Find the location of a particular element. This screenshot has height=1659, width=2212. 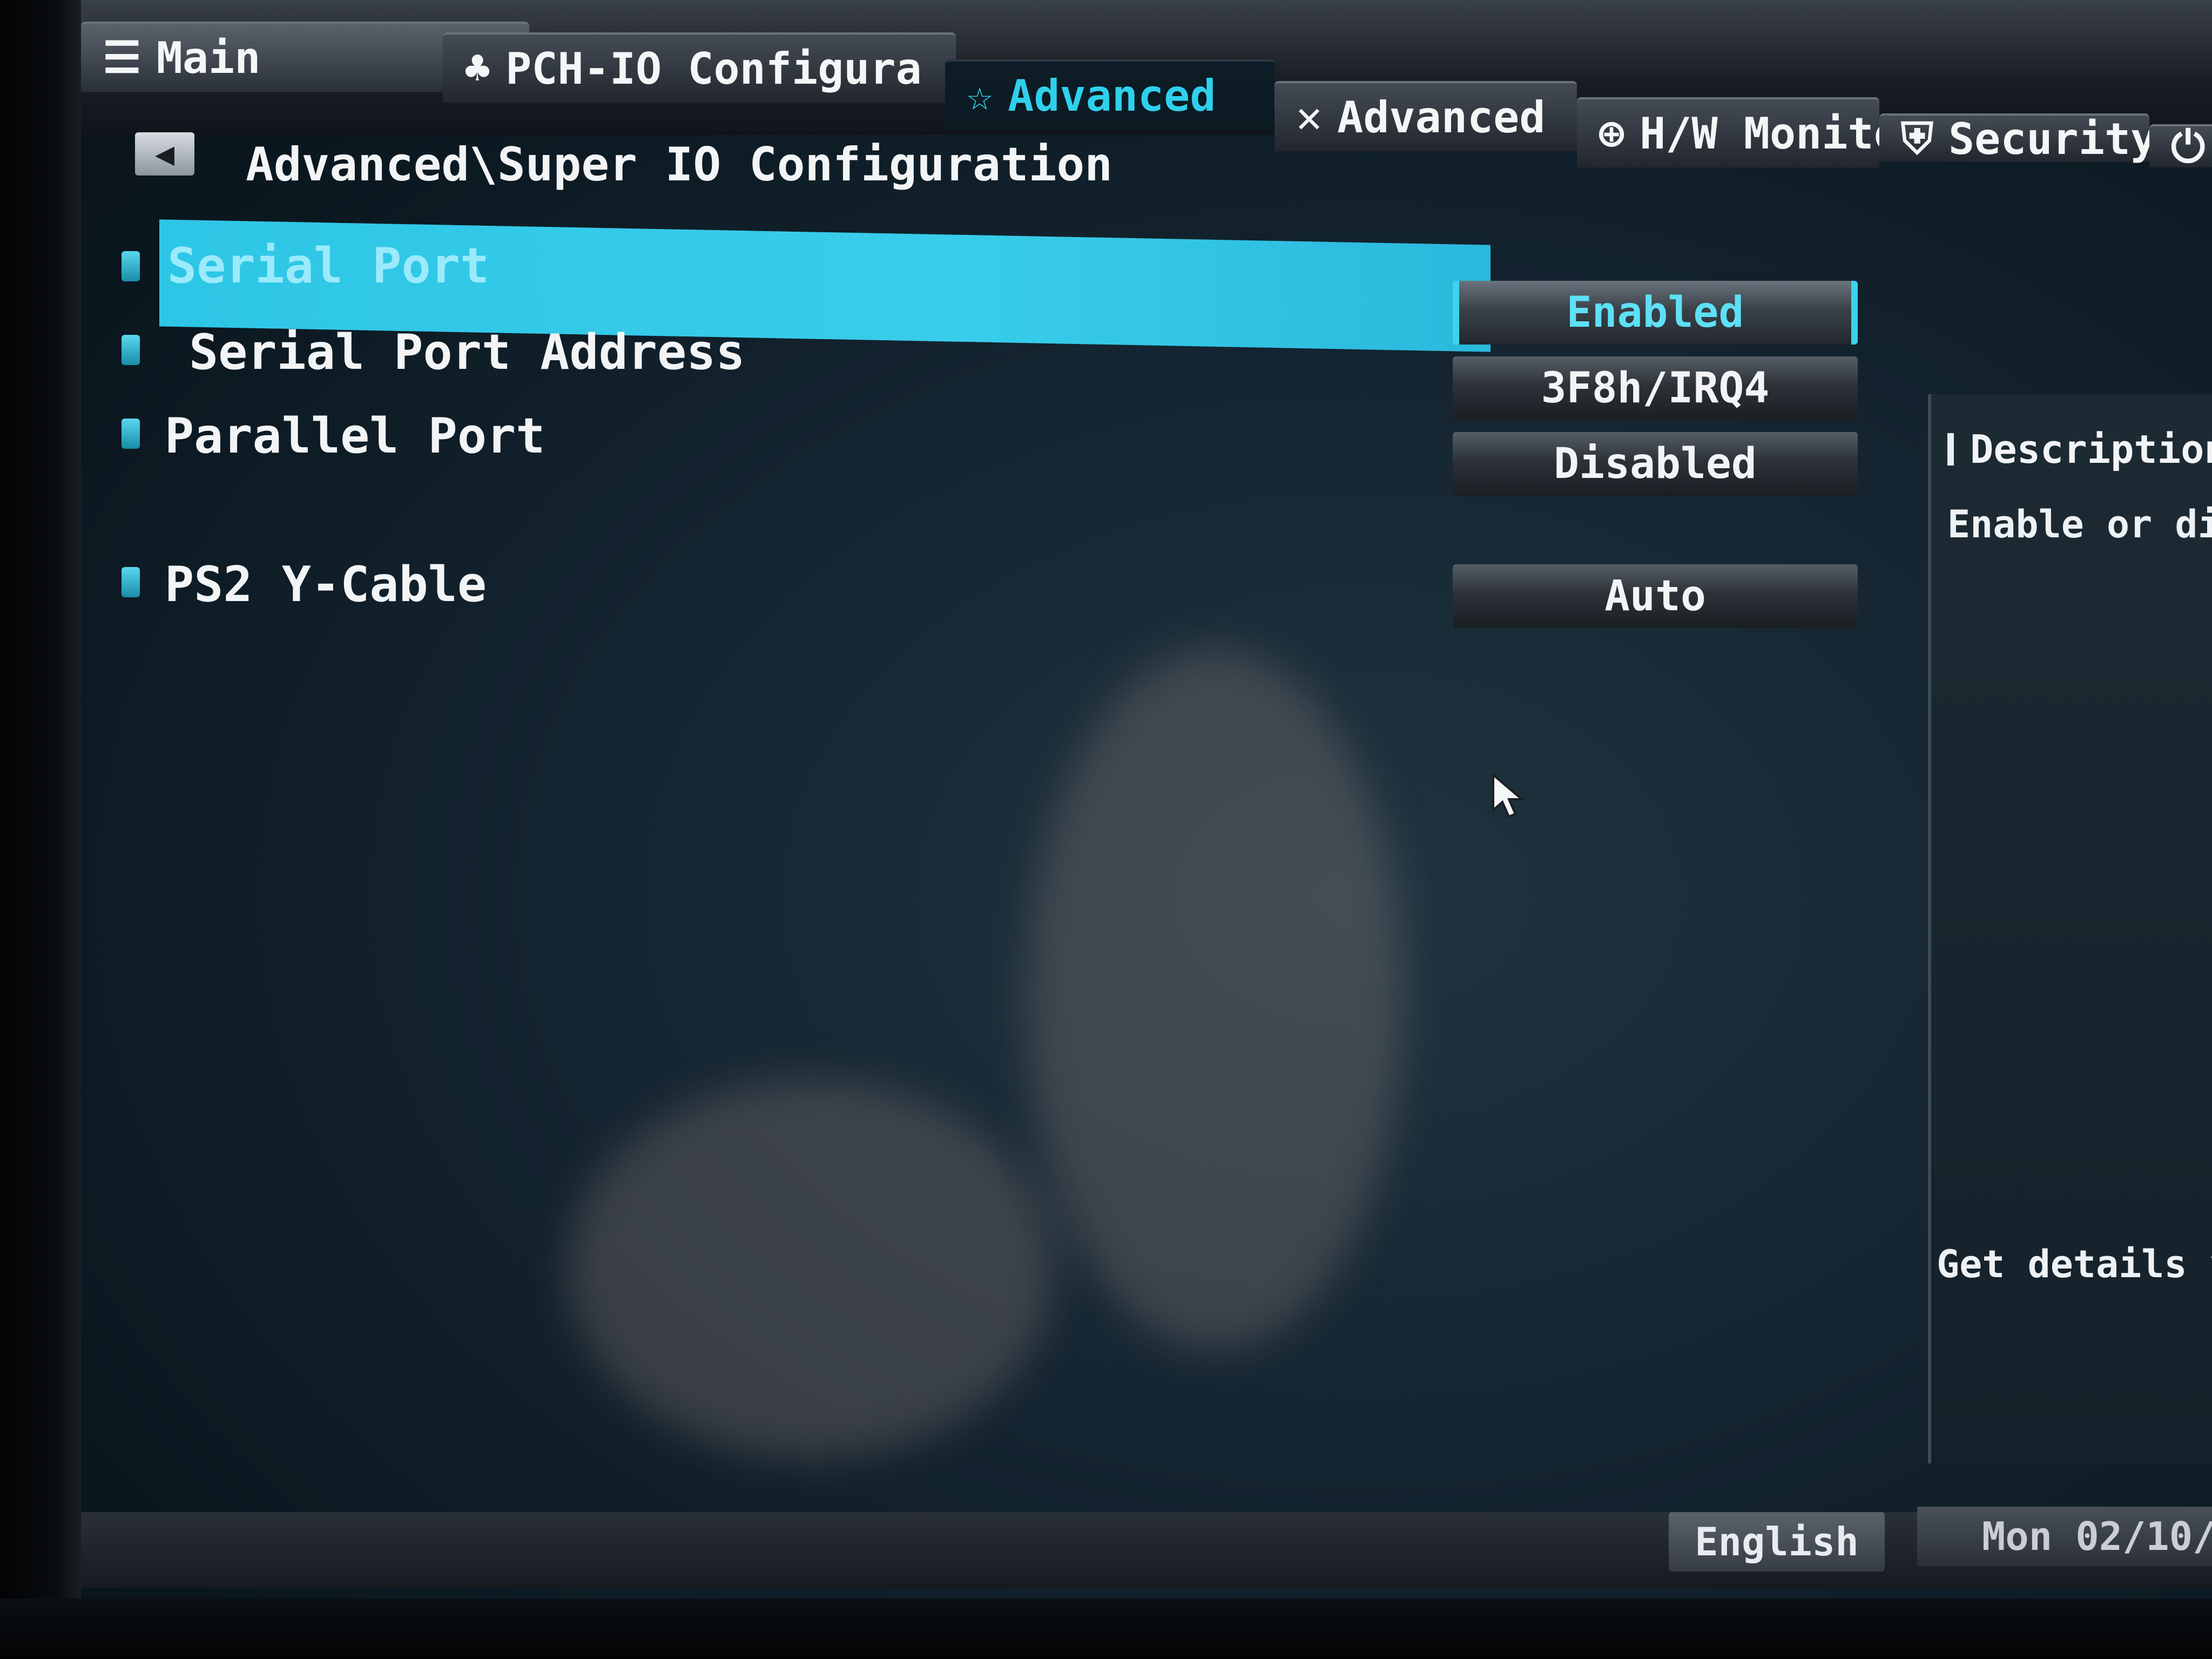

description-text: Enable or disa is located at coordinates (2079, 524).